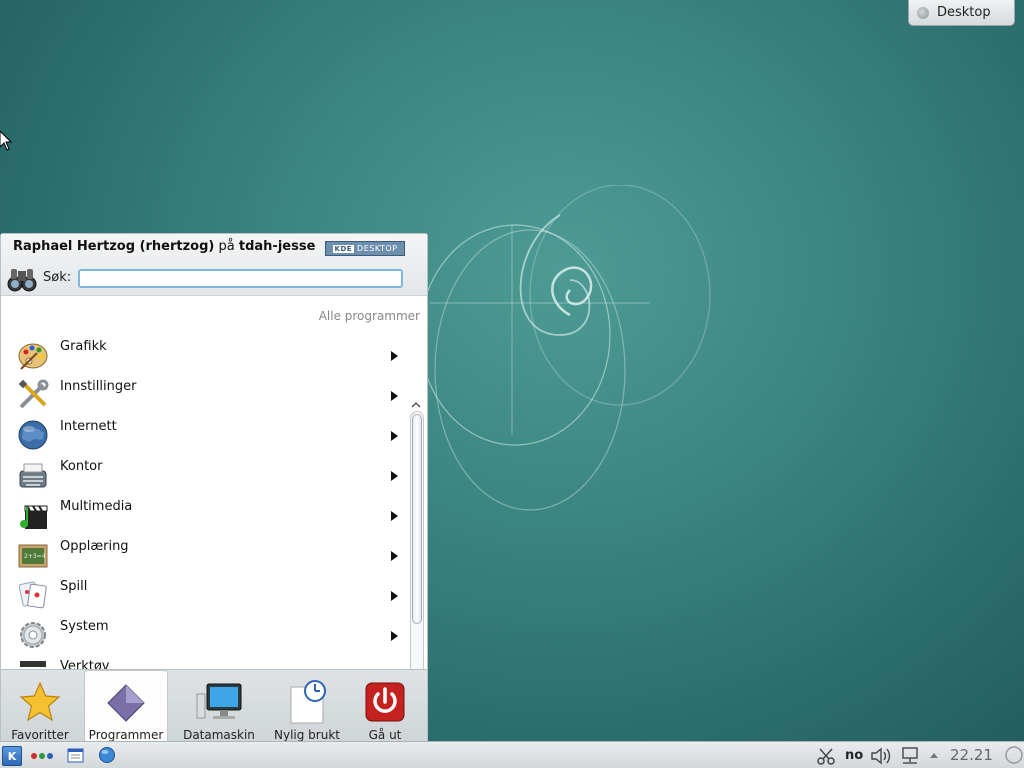 The height and width of the screenshot is (768, 1024). I want to click on clock: 22.21, so click(971, 755).